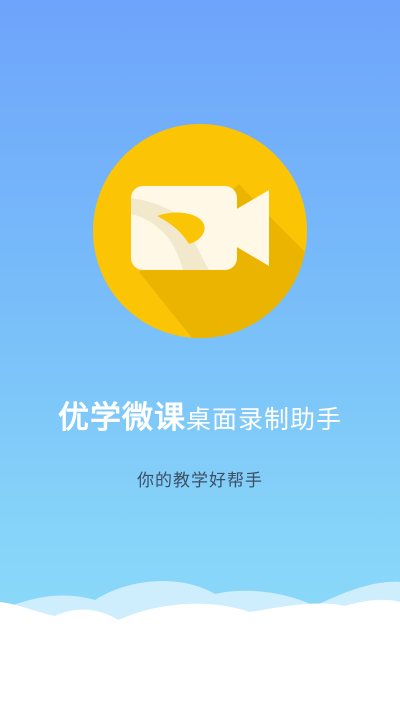 Image resolution: width=400 pixels, height=711 pixels. What do you see at coordinates (121, 418) in the screenshot?
I see `app-name: 优学微课` at bounding box center [121, 418].